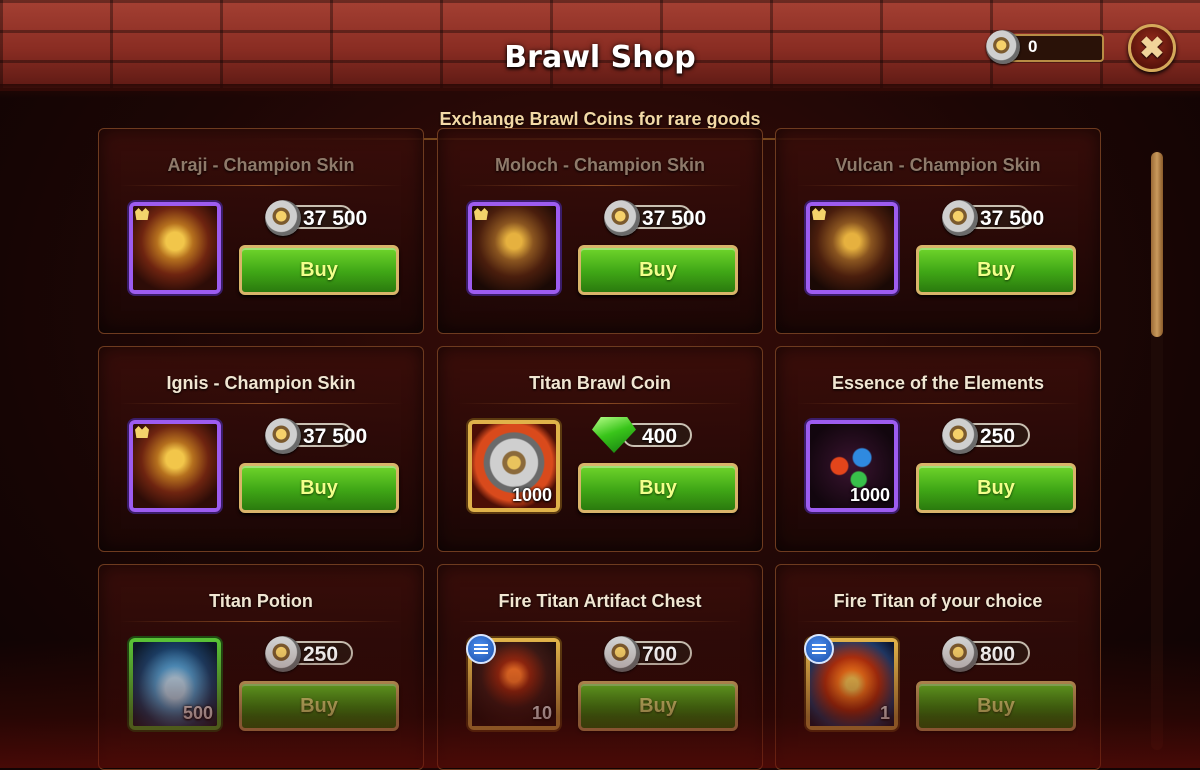 The image size is (1200, 770). What do you see at coordinates (660, 436) in the screenshot?
I see `price-value: 400` at bounding box center [660, 436].